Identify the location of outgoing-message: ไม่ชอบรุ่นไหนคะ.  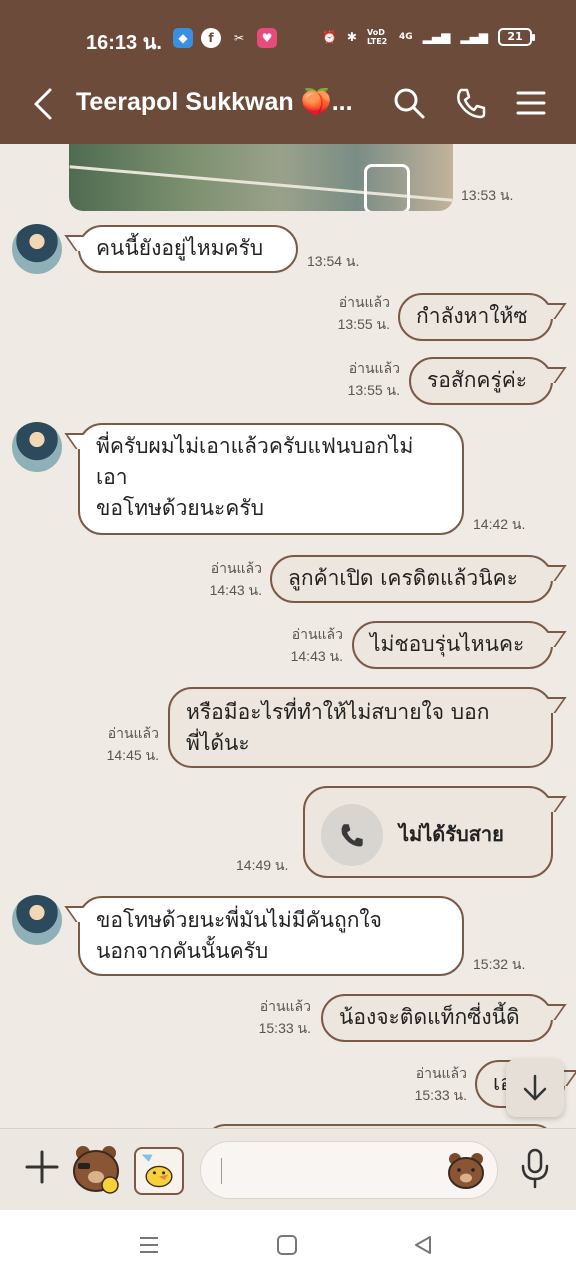
(452, 645).